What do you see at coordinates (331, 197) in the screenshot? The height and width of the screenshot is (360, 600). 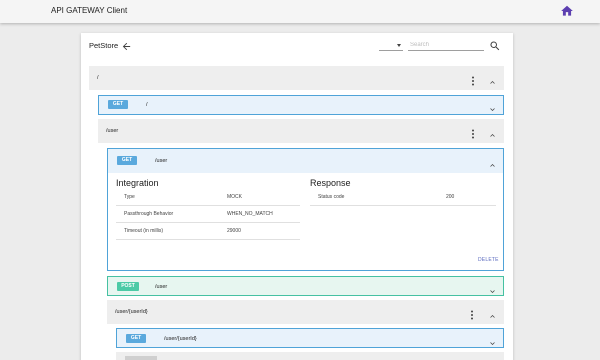 I see `kv-key: Status code` at bounding box center [331, 197].